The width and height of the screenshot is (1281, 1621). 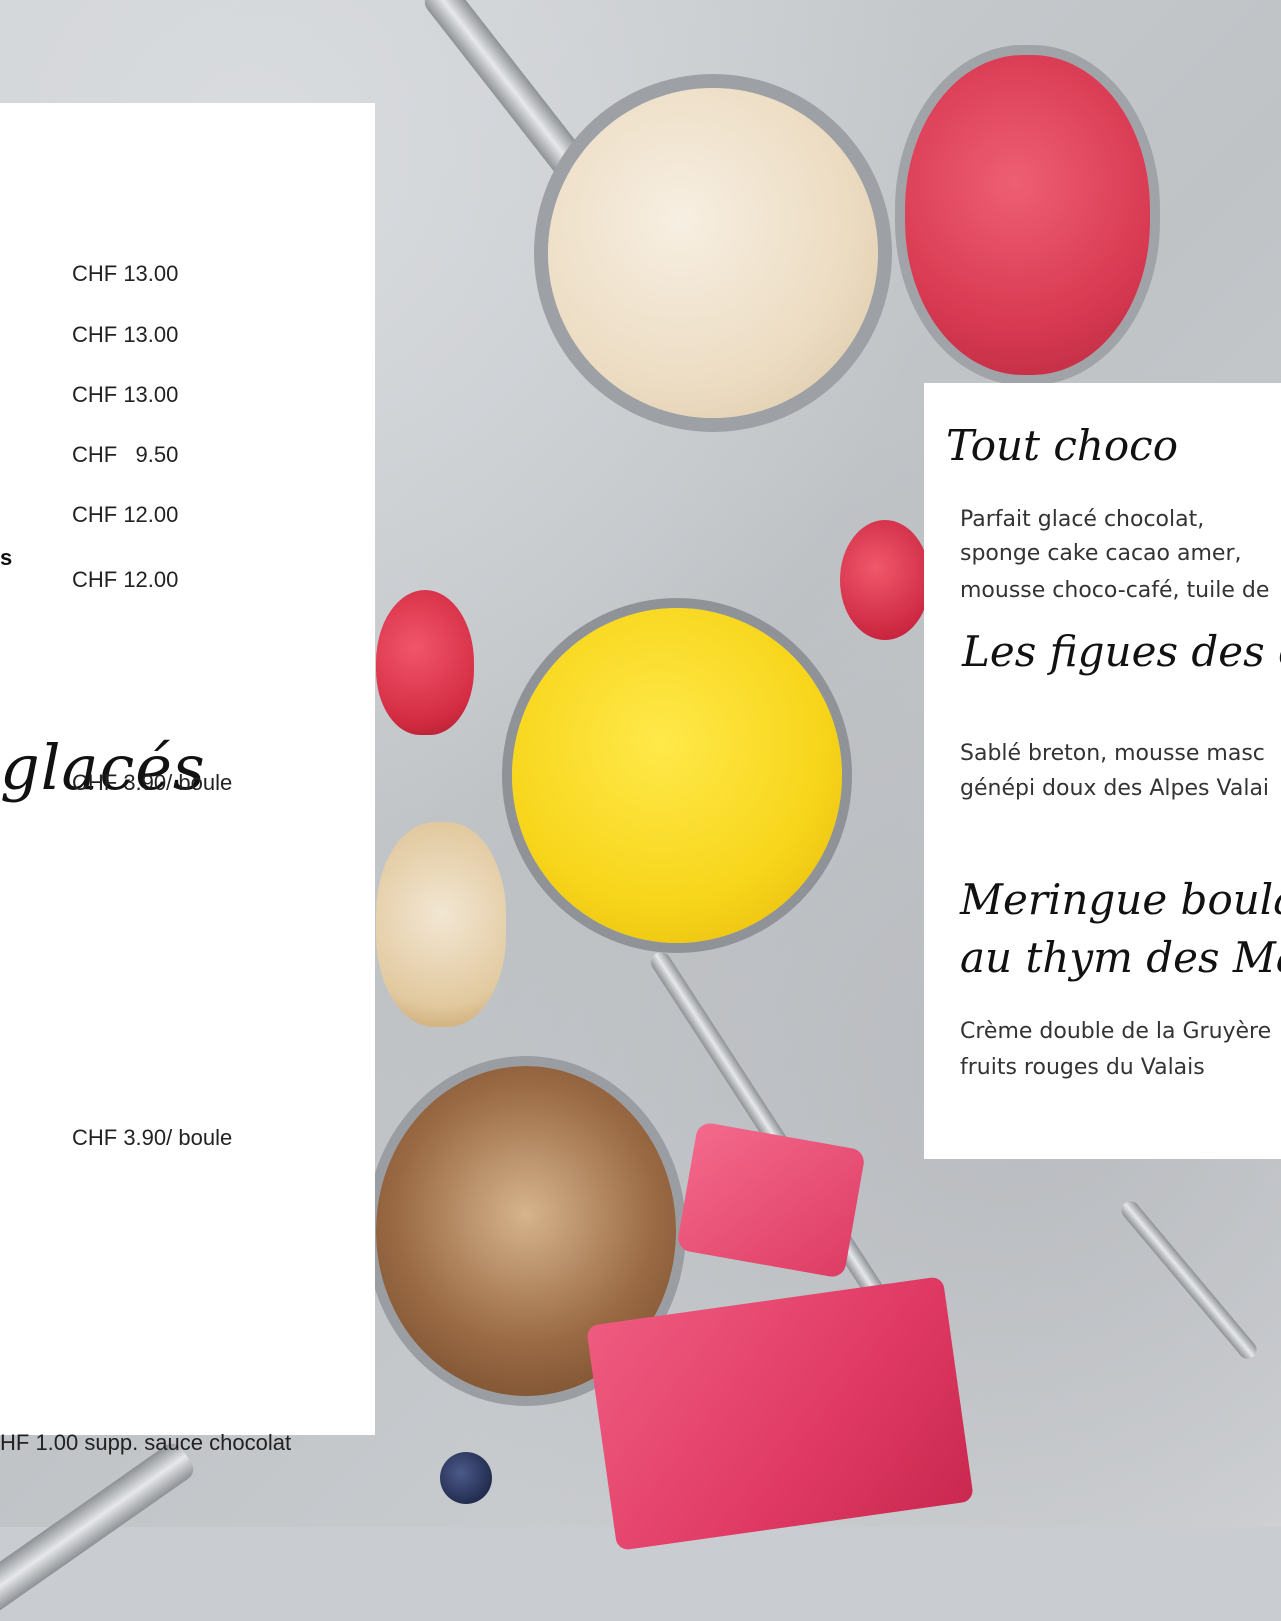 What do you see at coordinates (1120, 957) in the screenshot?
I see `dessert-title-line2: au thym des Mar` at bounding box center [1120, 957].